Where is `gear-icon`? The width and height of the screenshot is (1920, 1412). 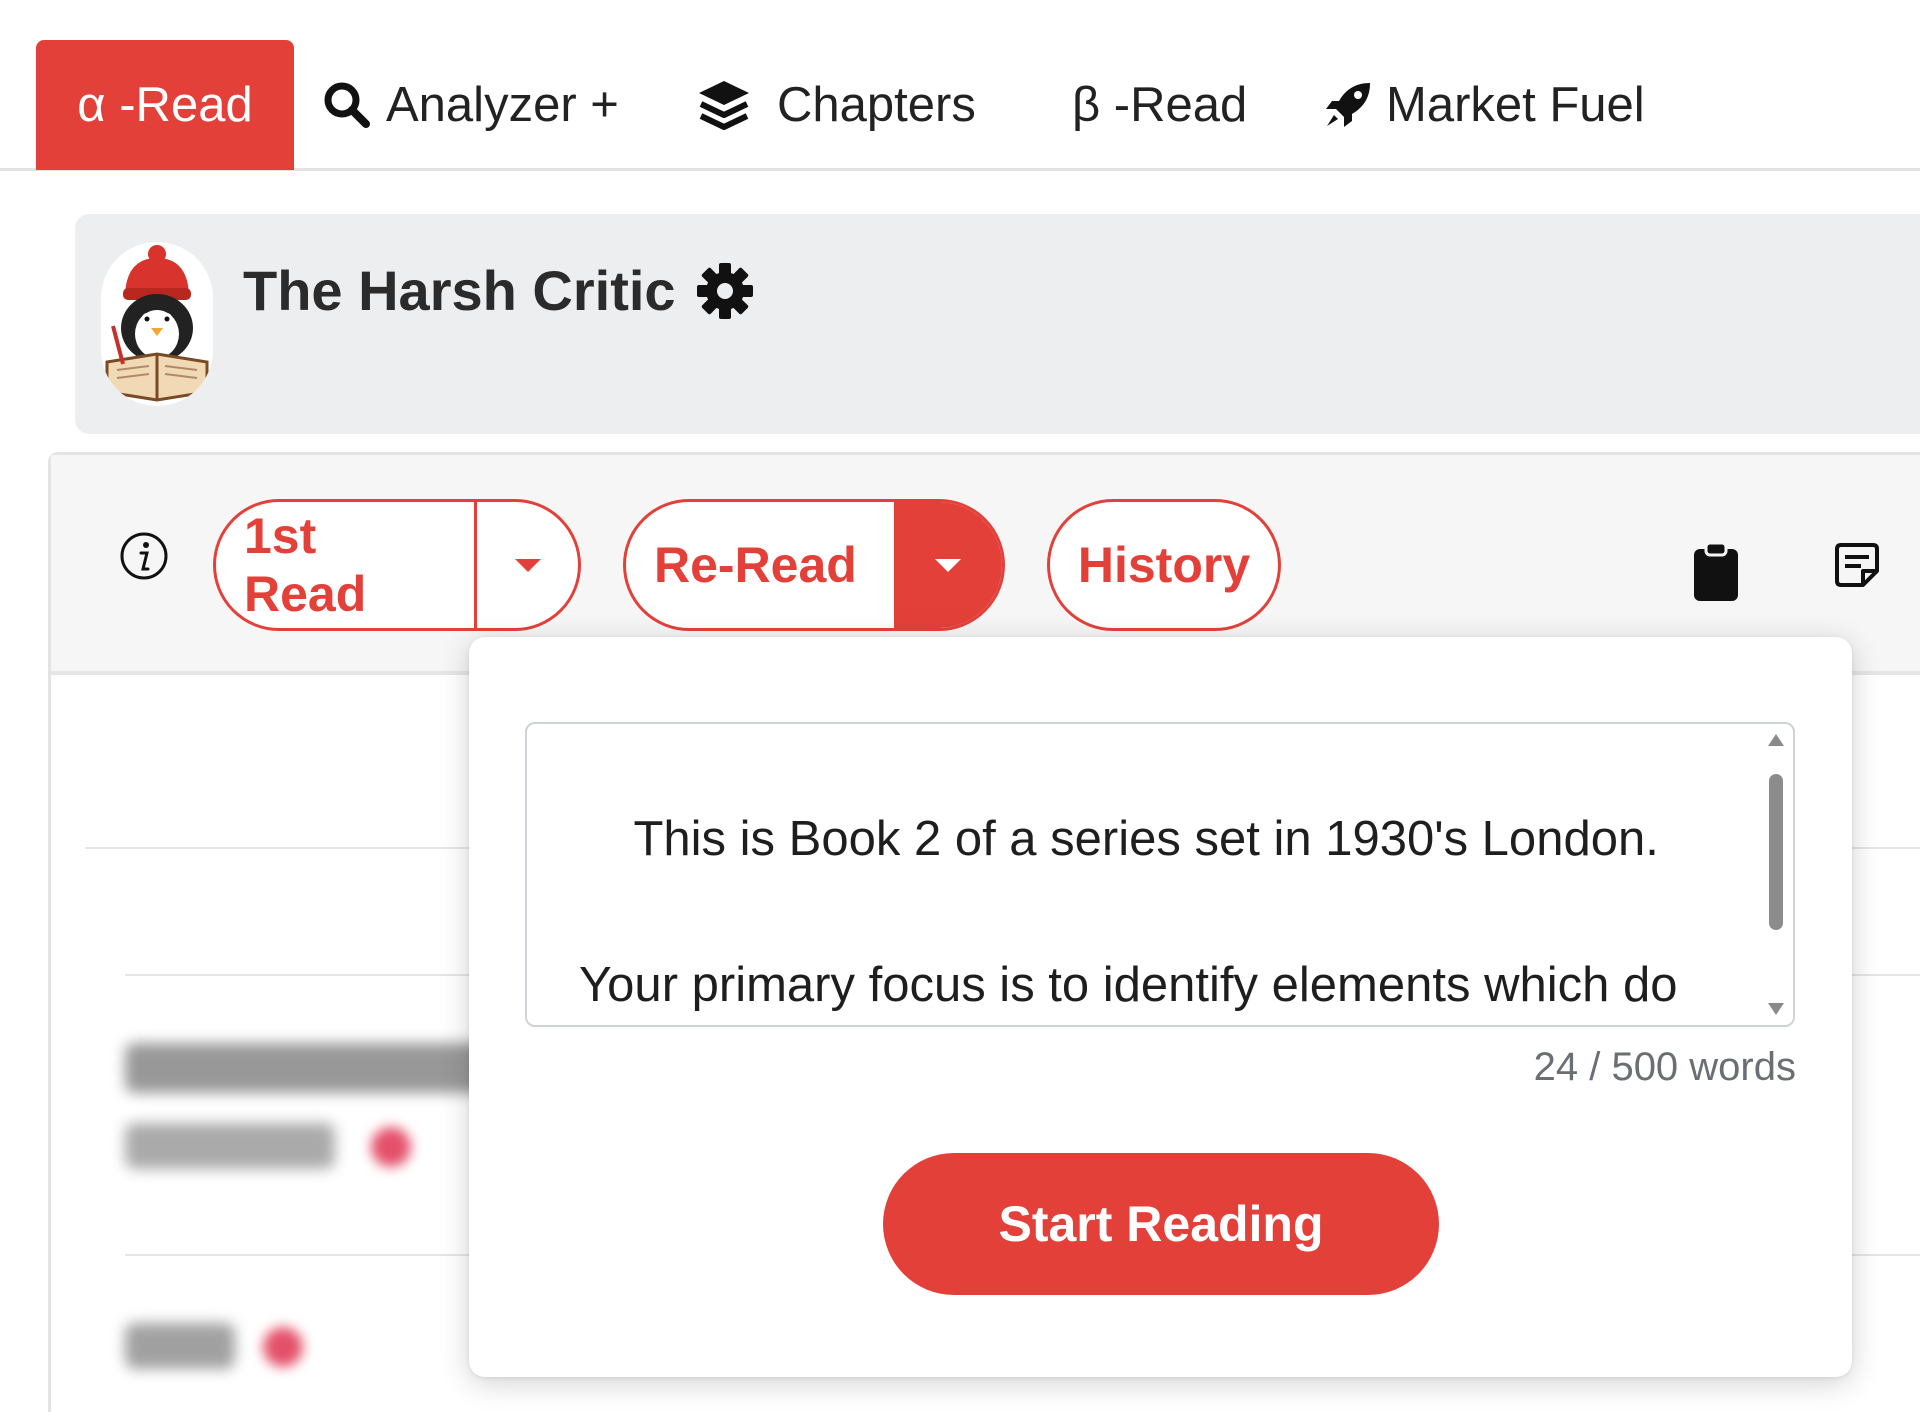
gear-icon is located at coordinates (725, 291).